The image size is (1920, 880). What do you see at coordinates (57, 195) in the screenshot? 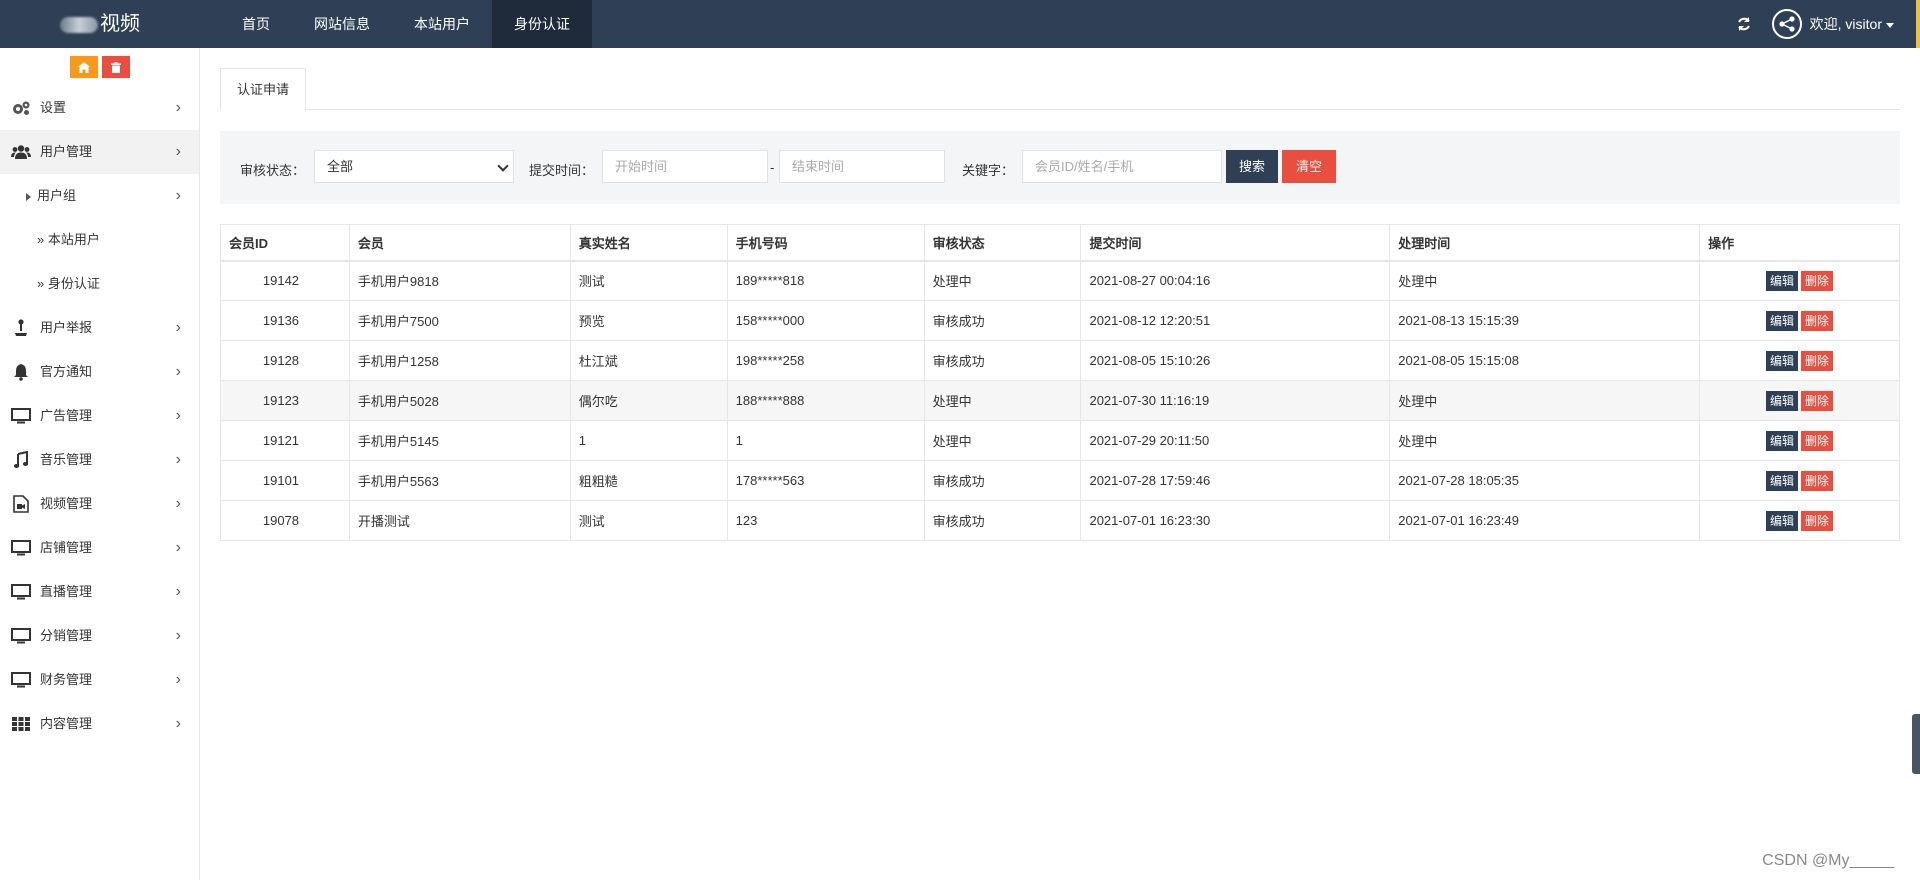
I see `sidebar-subitem-label: 用户组` at bounding box center [57, 195].